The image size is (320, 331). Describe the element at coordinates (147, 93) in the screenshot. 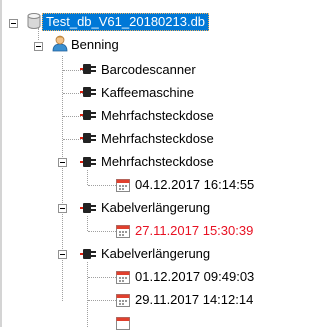

I see `device-label: Kaffeemaschine` at that location.